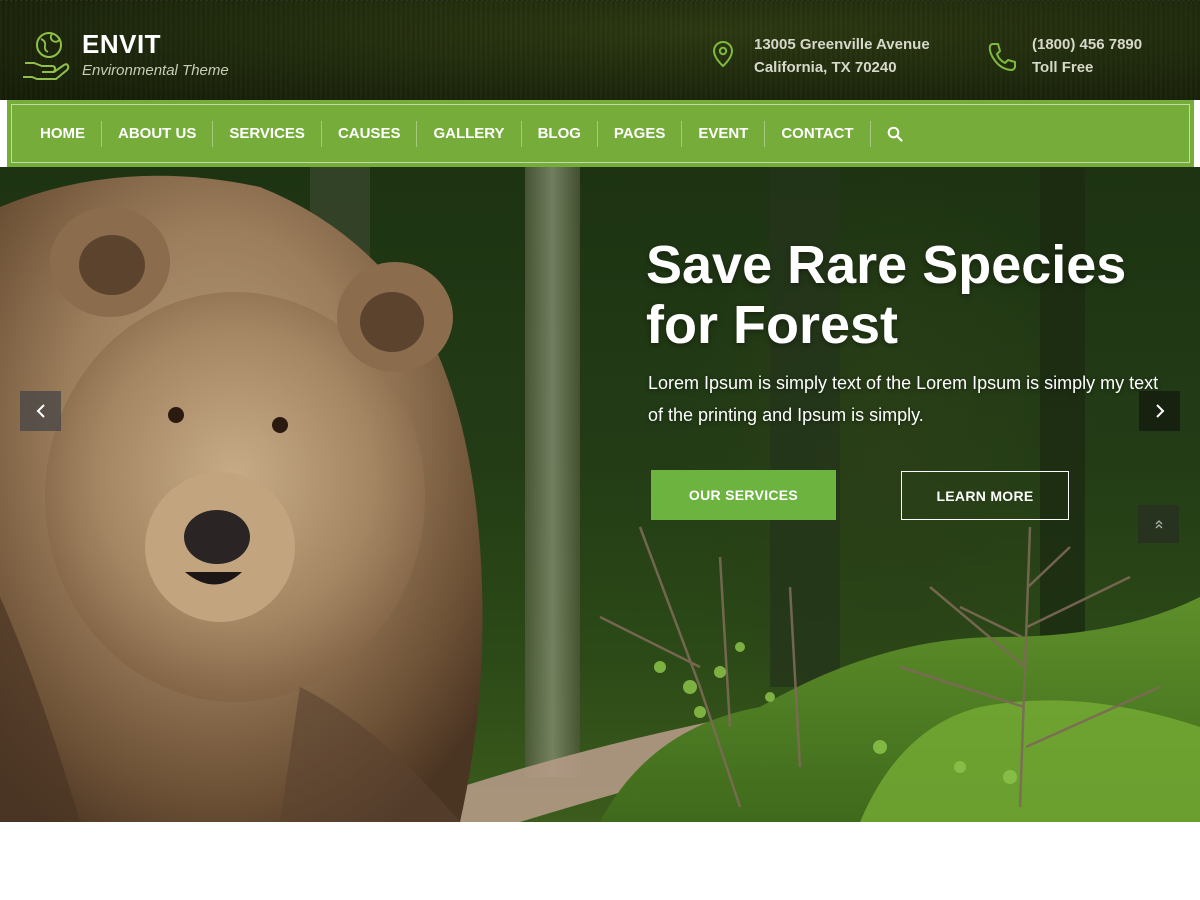  What do you see at coordinates (1063, 67) in the screenshot?
I see `phone-note: Toll Free` at bounding box center [1063, 67].